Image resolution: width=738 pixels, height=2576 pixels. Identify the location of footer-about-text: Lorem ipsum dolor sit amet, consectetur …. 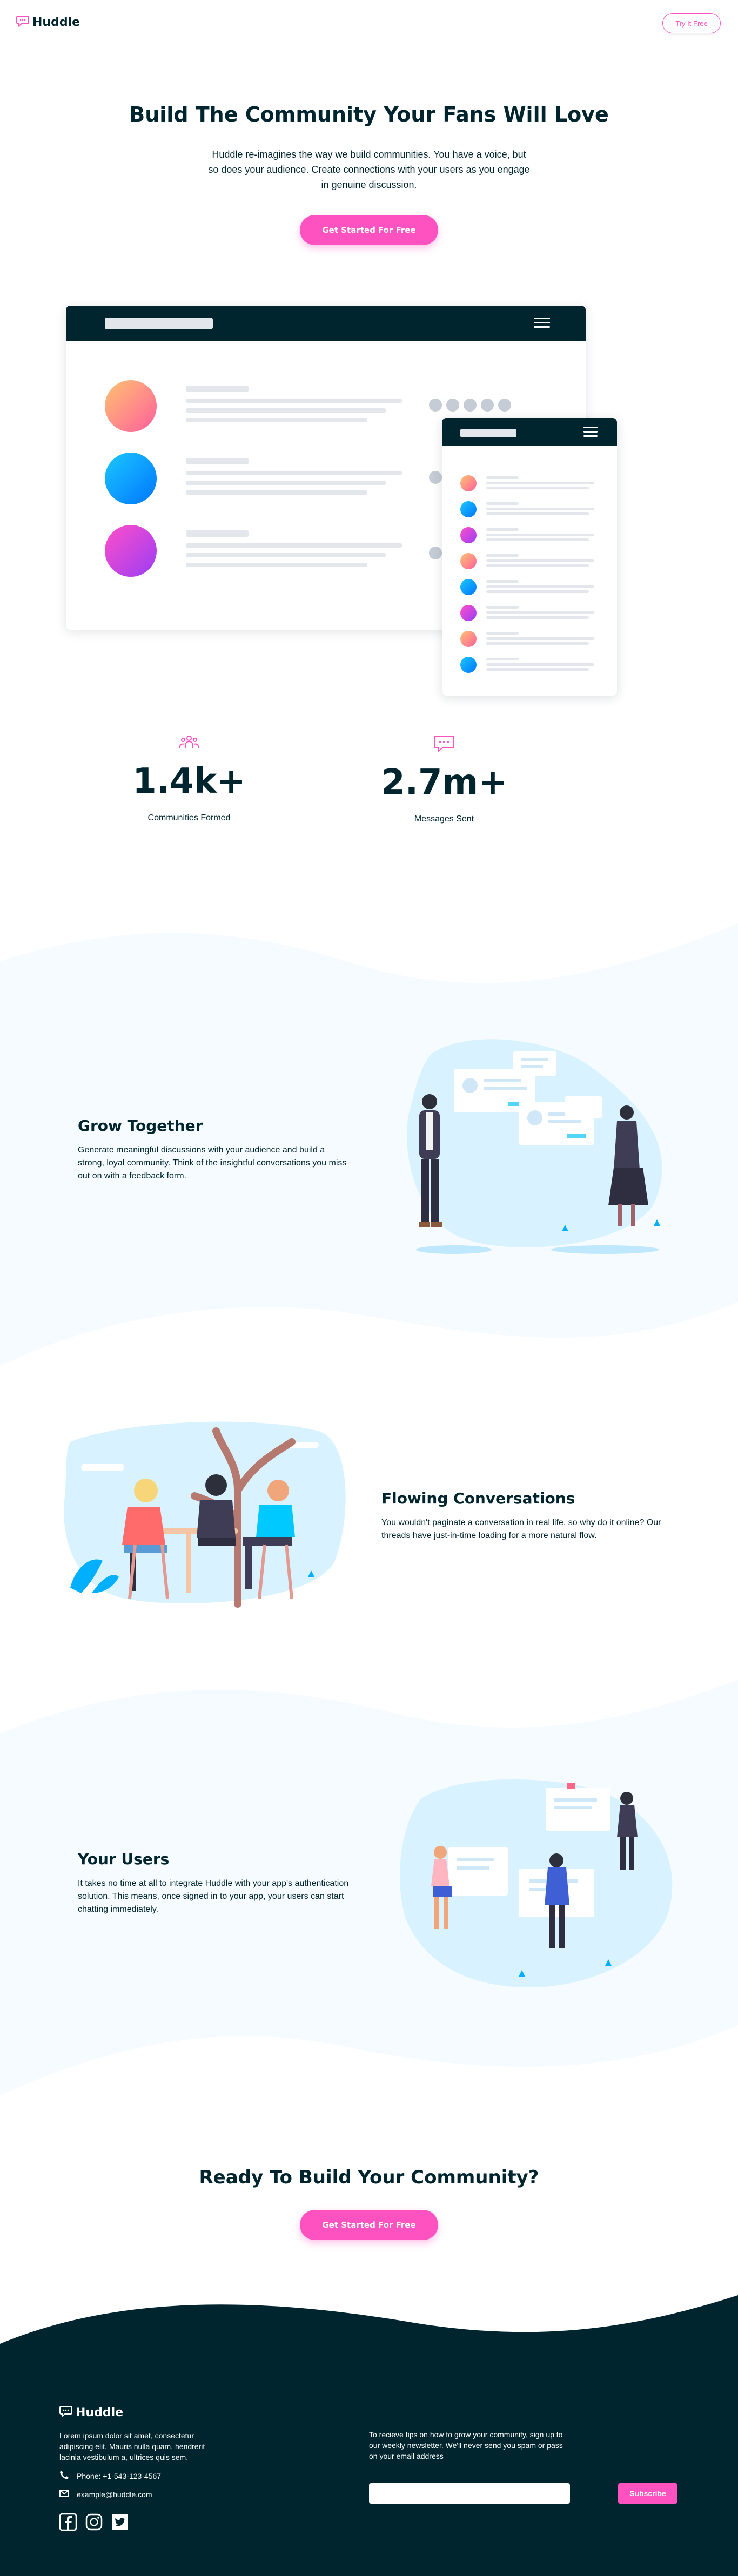
(132, 2446).